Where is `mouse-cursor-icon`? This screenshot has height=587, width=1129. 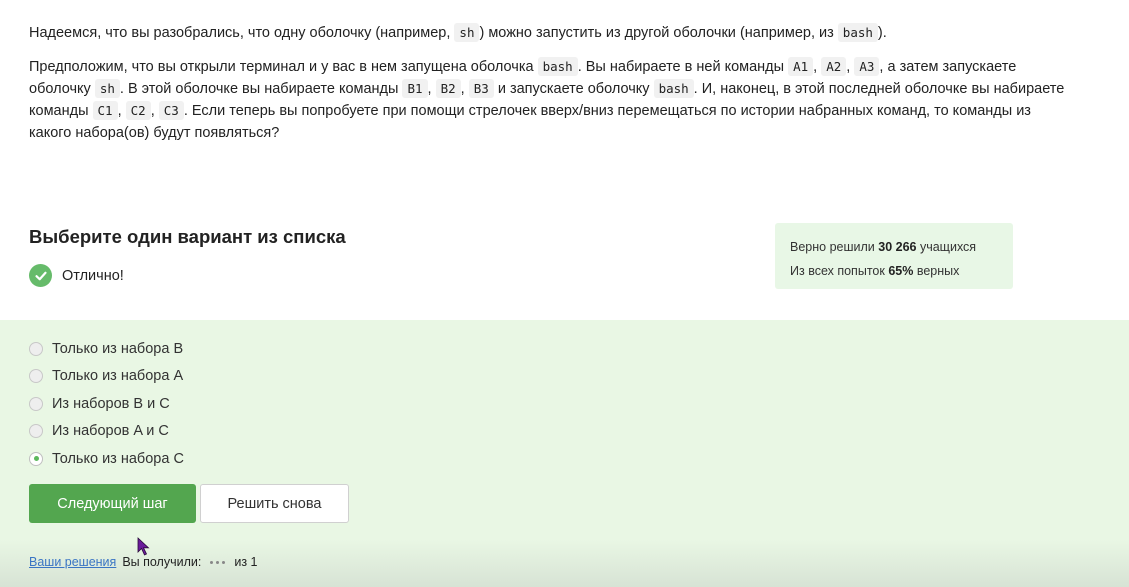
mouse-cursor-icon is located at coordinates (143, 546).